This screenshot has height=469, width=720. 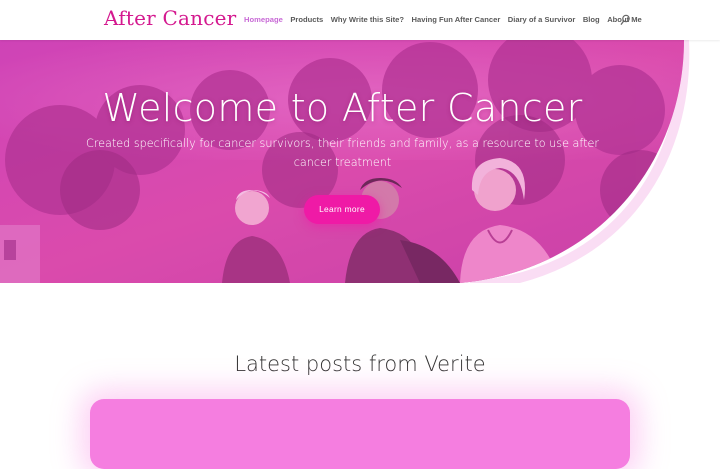 I want to click on nav-item-homepage: Homepage, so click(x=263, y=19).